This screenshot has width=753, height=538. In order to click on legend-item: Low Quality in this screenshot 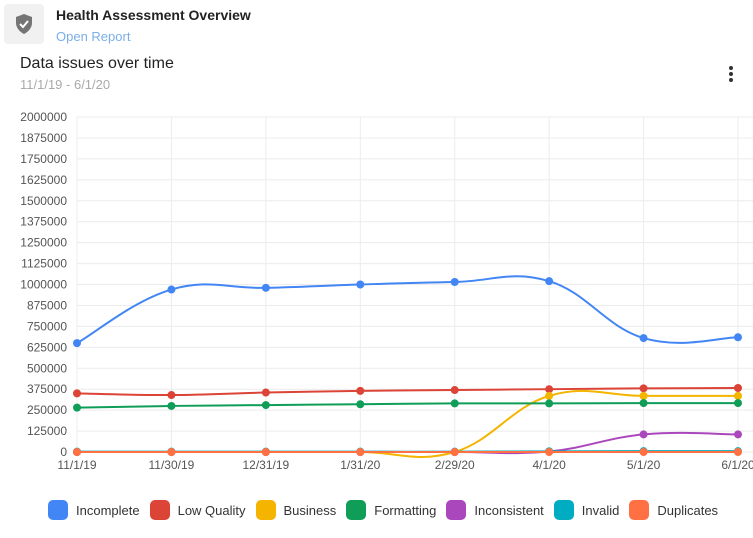, I will do `click(197, 510)`.